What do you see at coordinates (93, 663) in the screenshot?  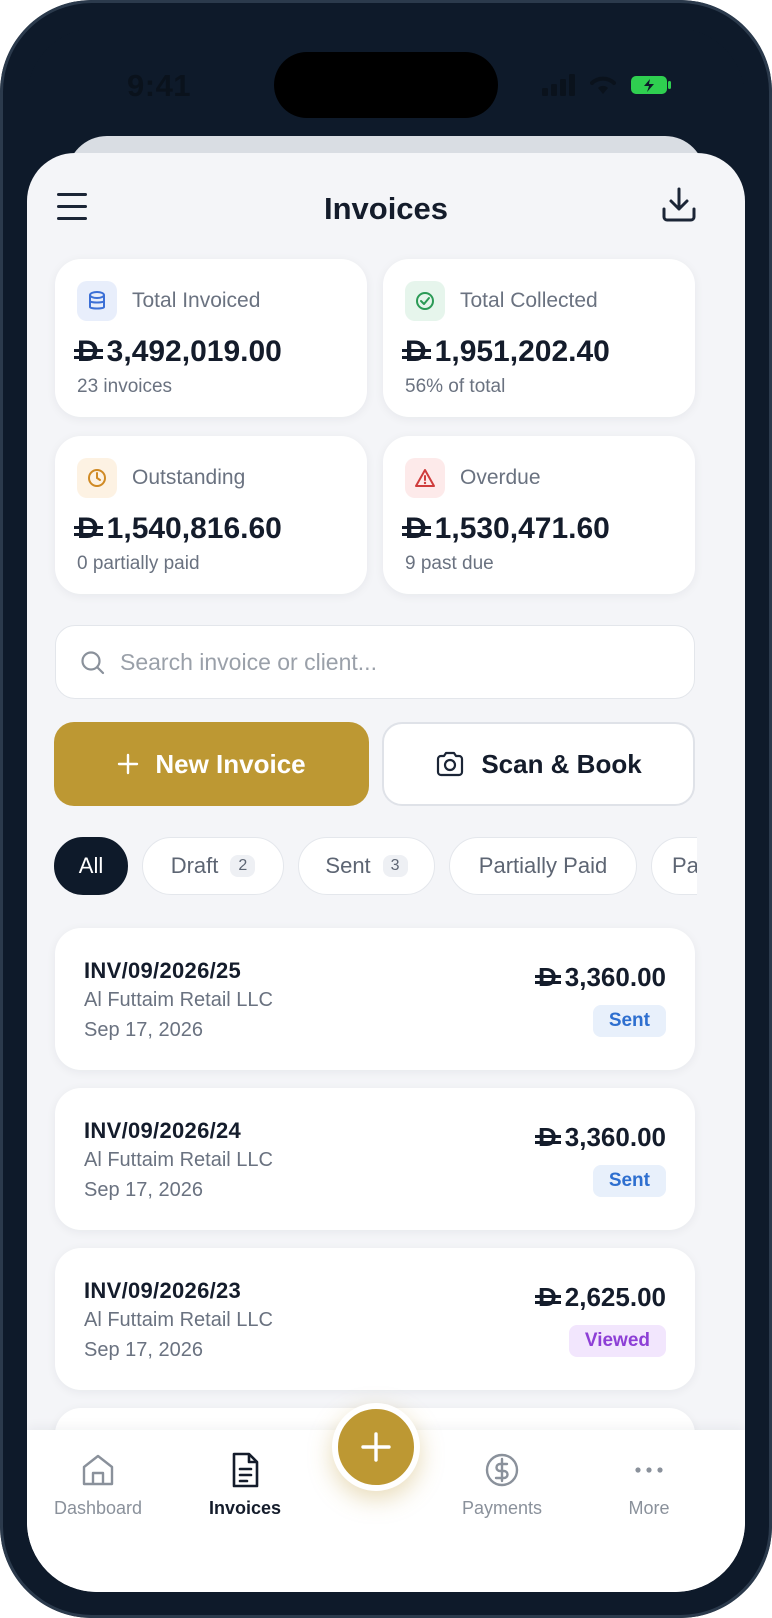 I see `search-icon` at bounding box center [93, 663].